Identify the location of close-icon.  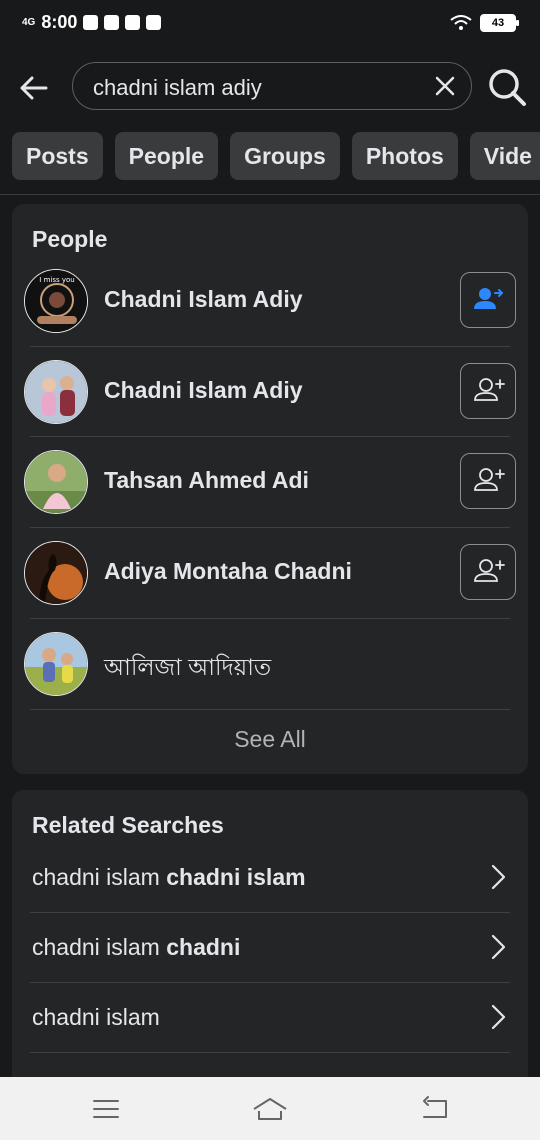
(445, 86).